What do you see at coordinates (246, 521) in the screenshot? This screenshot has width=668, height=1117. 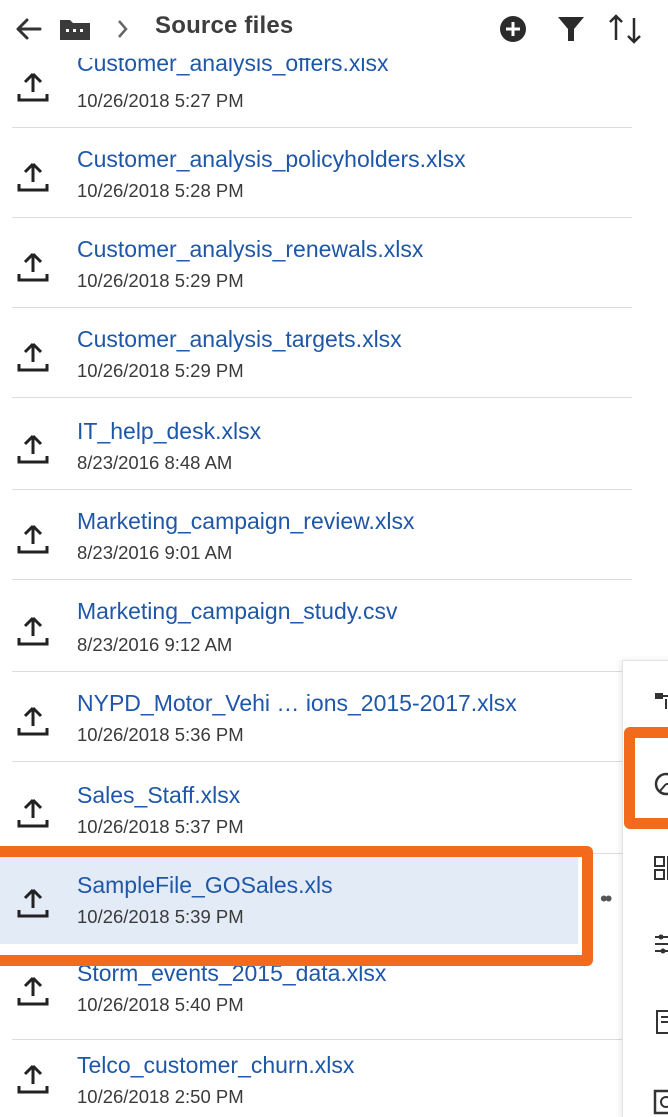 I see `file-name: Marketing_campaign_review.xlsx` at bounding box center [246, 521].